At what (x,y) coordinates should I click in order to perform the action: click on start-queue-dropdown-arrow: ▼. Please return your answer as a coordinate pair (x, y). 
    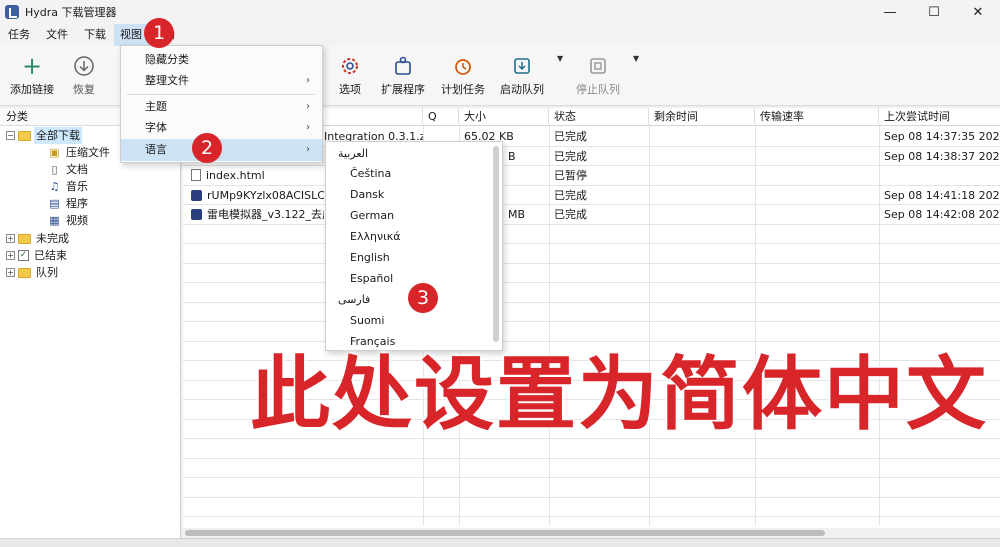
    Looking at the image, I should click on (560, 58).